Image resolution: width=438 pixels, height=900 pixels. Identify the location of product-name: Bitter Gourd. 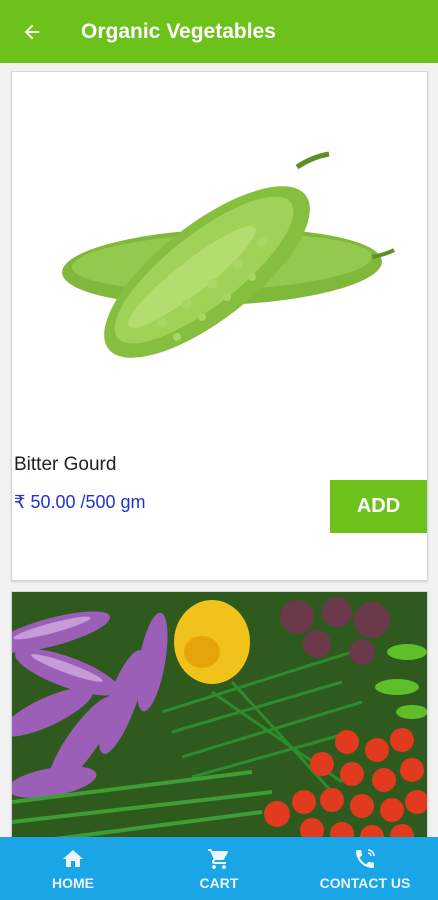
(65, 464).